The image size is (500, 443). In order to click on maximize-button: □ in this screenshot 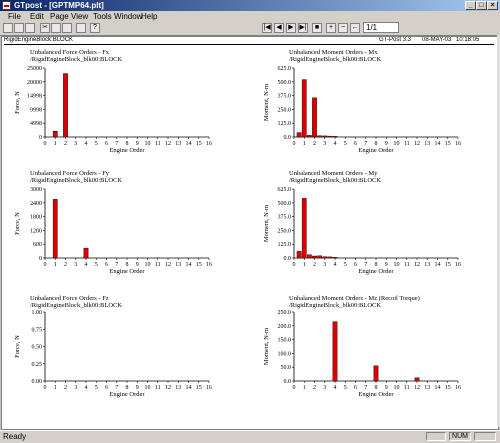, I will do `click(481, 5)`.